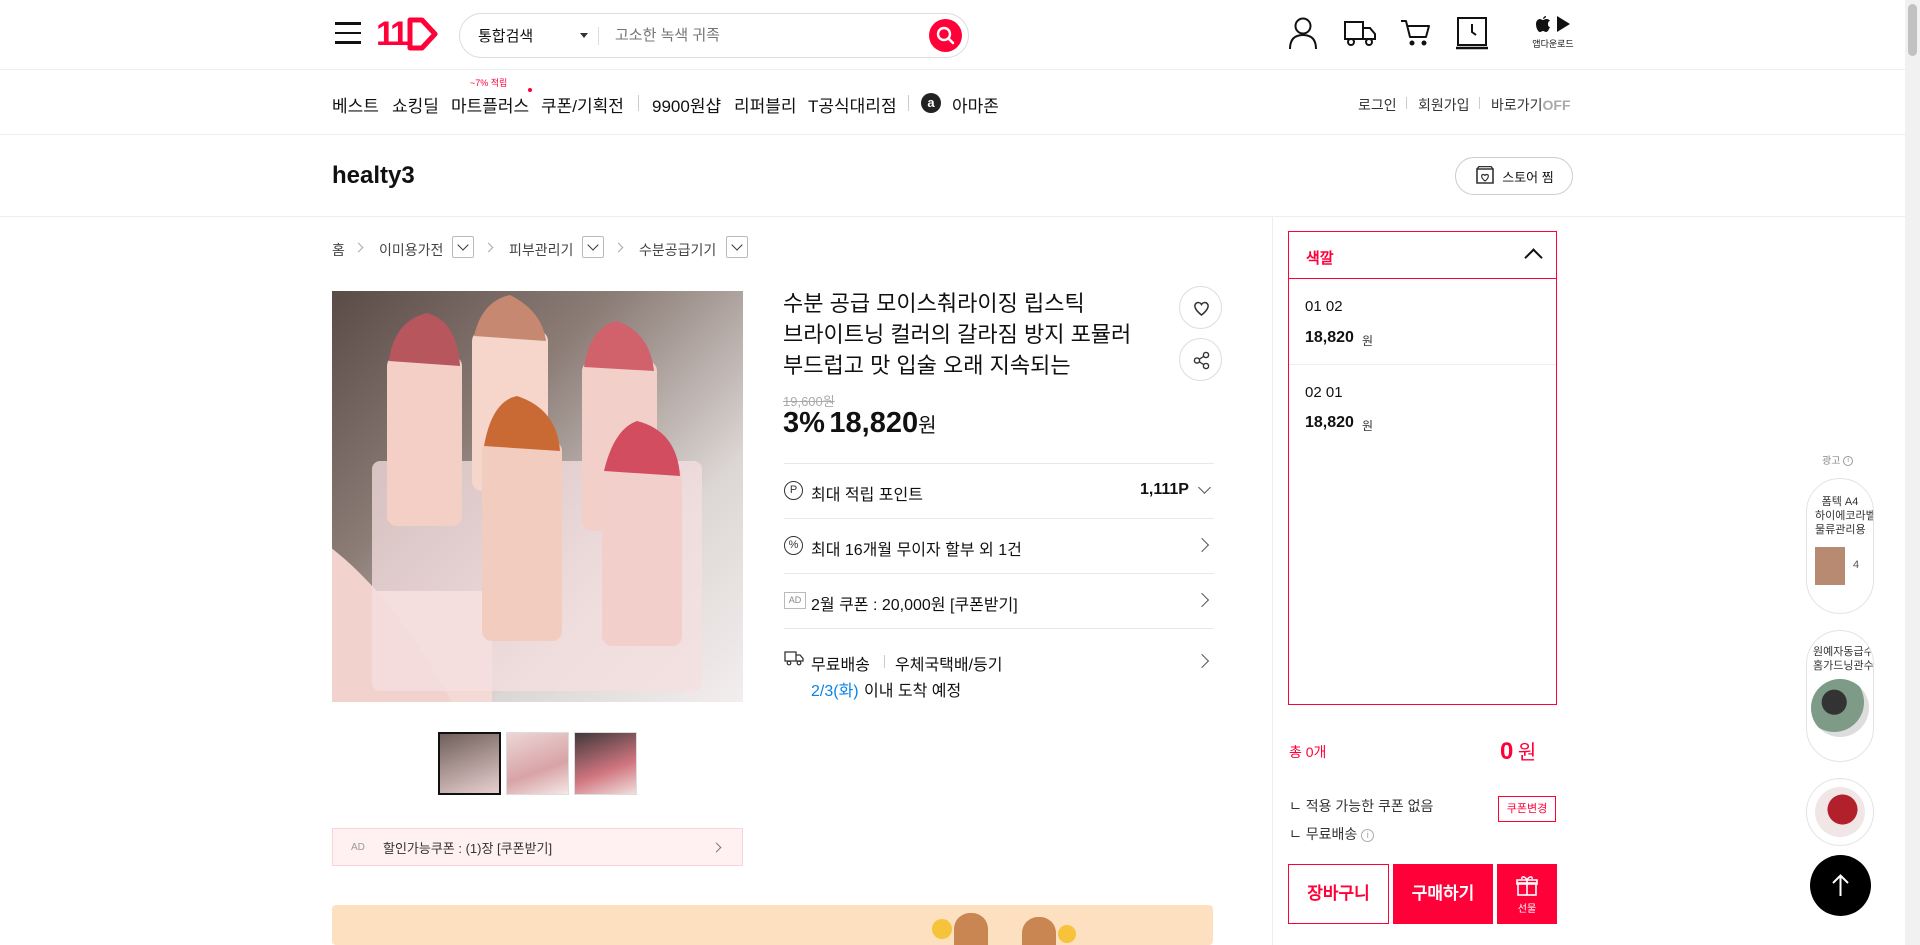 The image size is (1920, 945). Describe the element at coordinates (355, 104) in the screenshot. I see `gnb-best: 베스트` at that location.